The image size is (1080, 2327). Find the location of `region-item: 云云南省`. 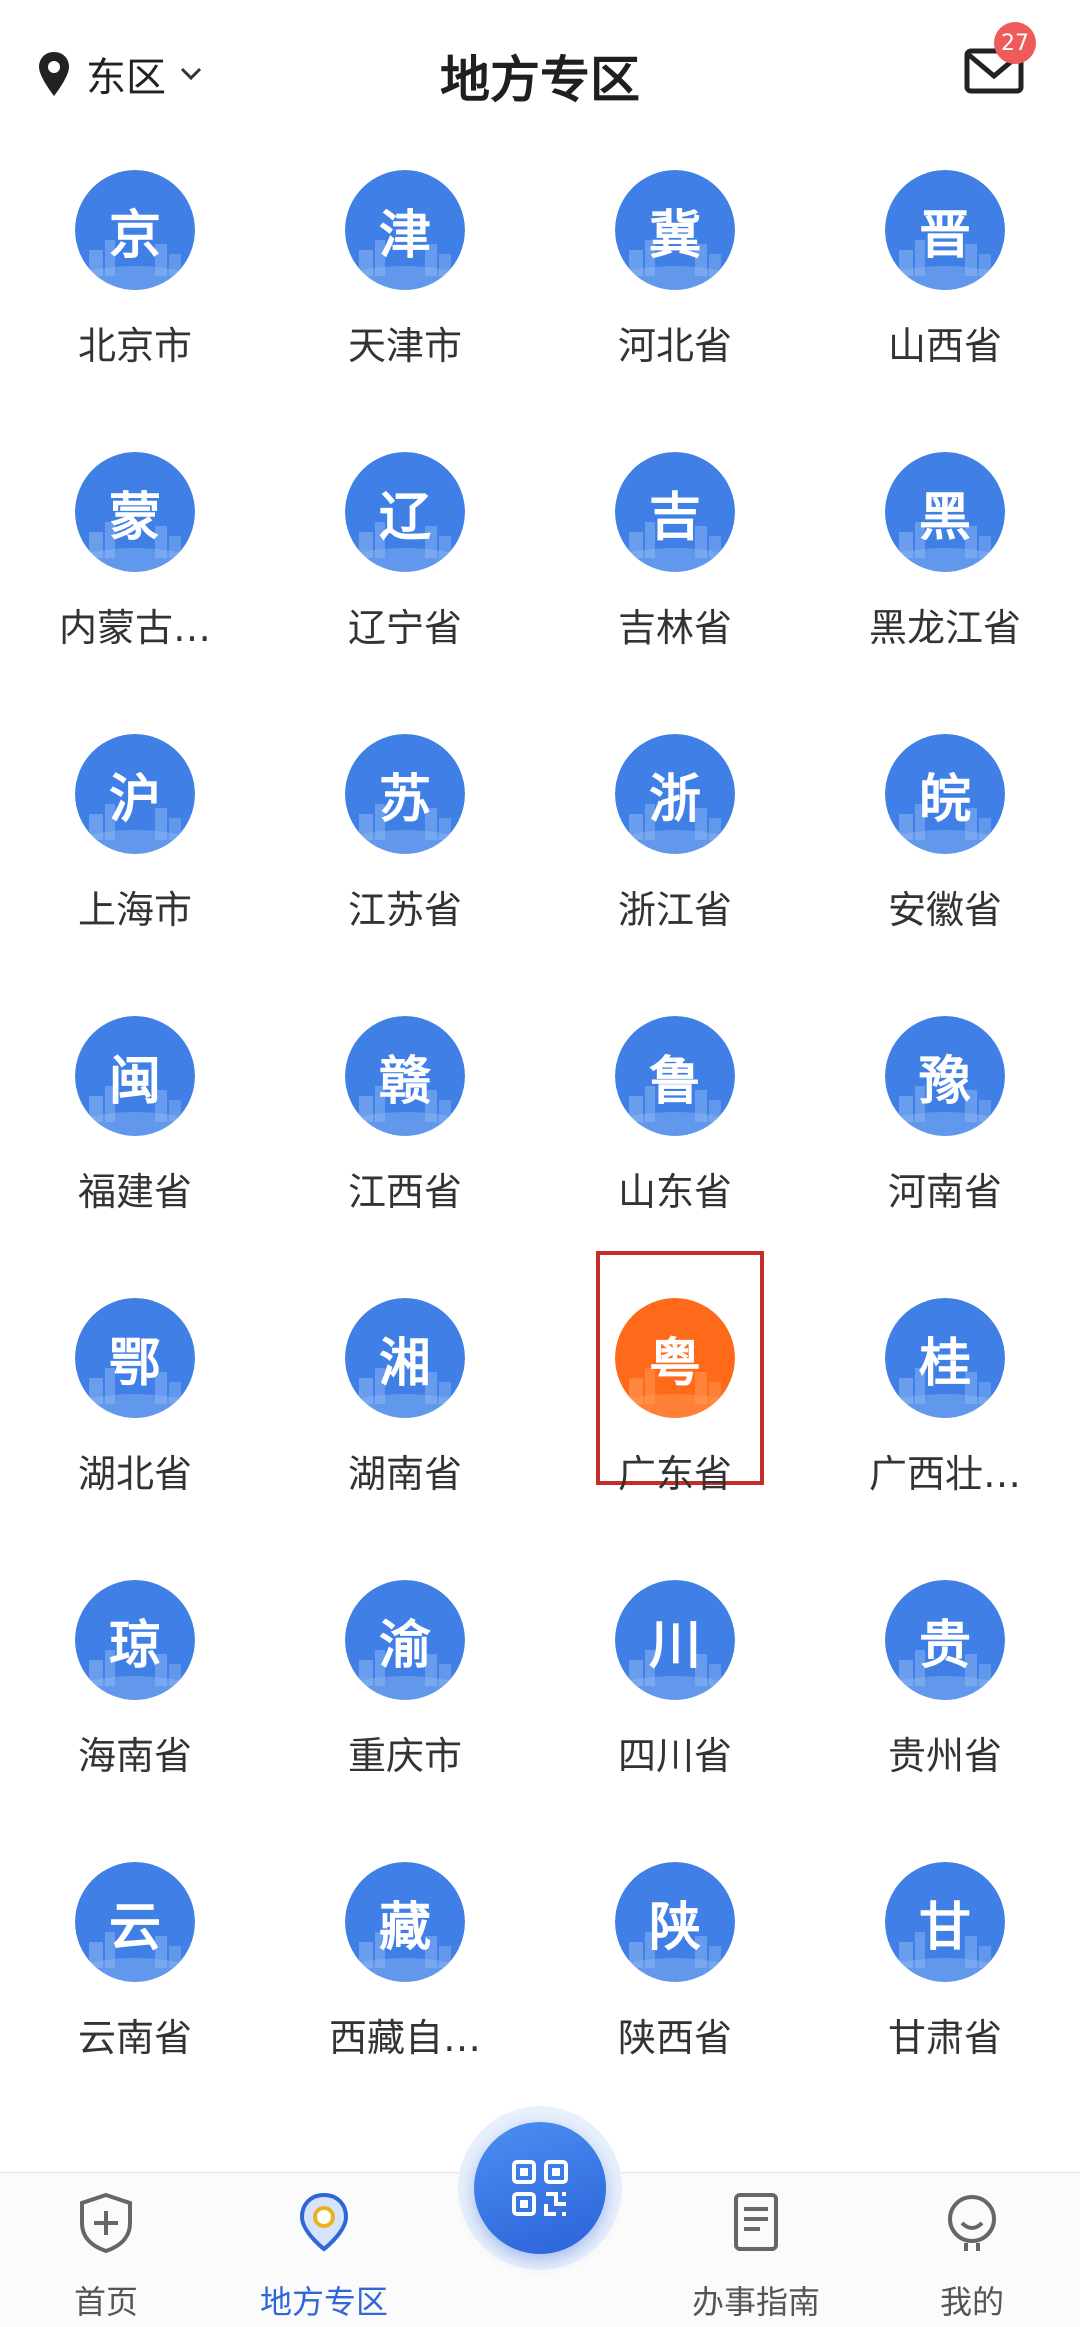

region-item: 云云南省 is located at coordinates (135, 1988).